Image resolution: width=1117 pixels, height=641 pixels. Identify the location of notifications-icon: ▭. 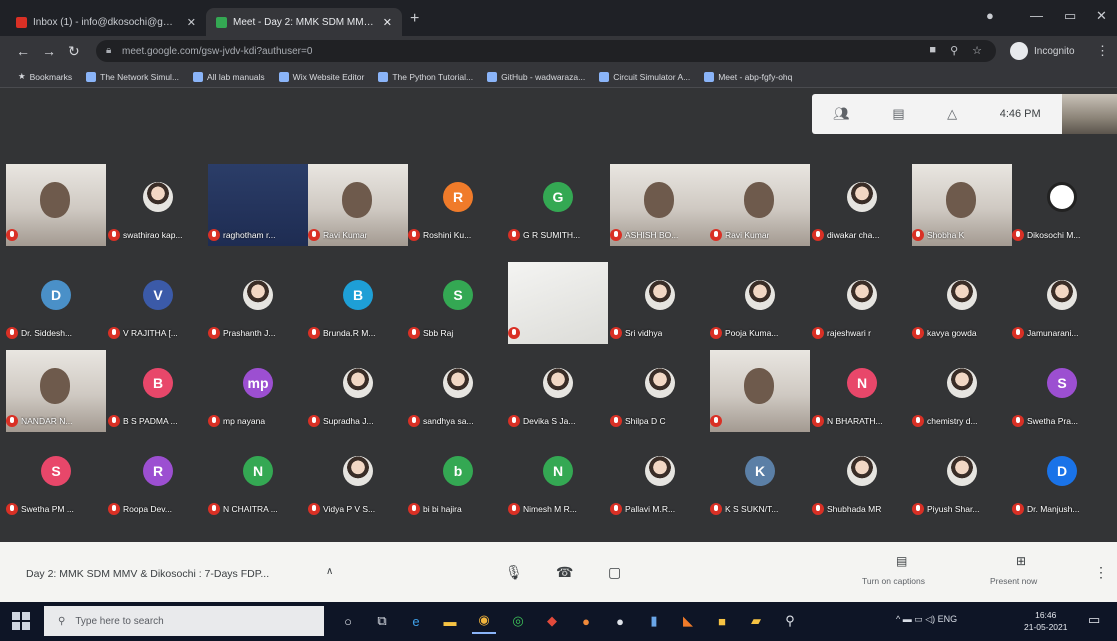
(1094, 620).